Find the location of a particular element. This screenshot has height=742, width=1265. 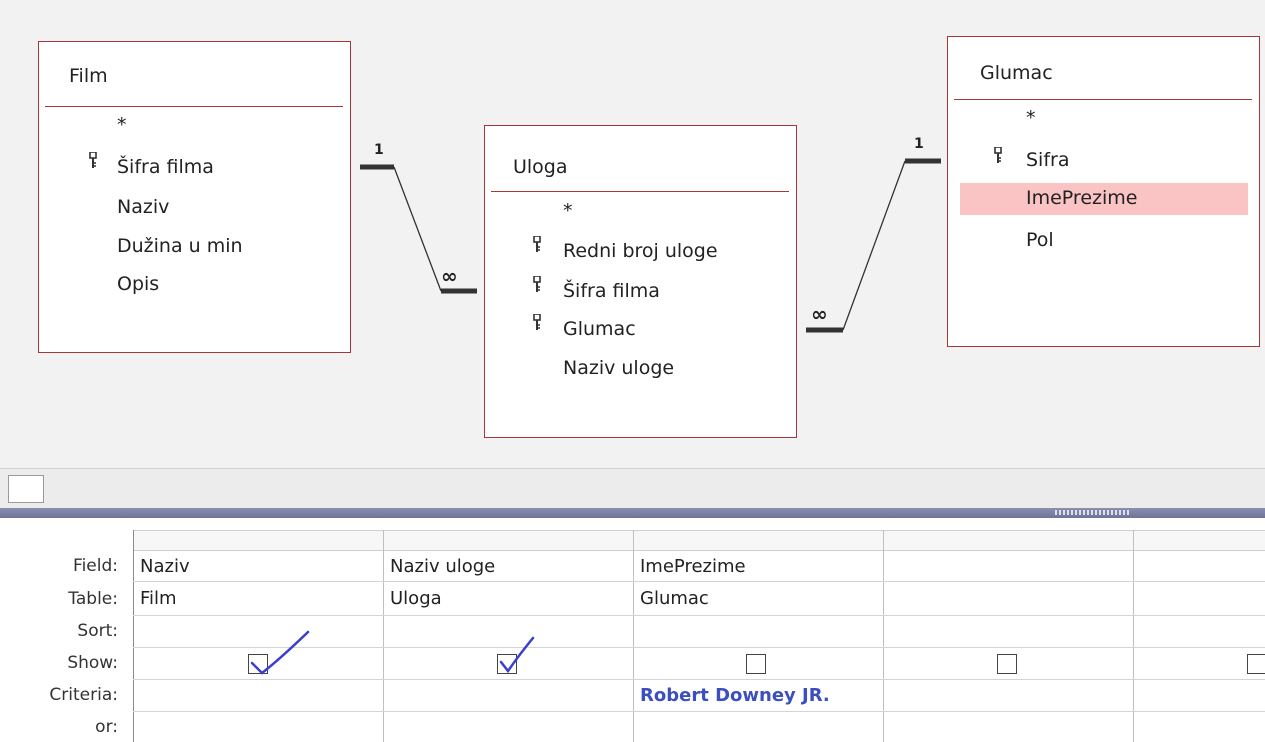

row-label-field: Field: is located at coordinates (95, 566).